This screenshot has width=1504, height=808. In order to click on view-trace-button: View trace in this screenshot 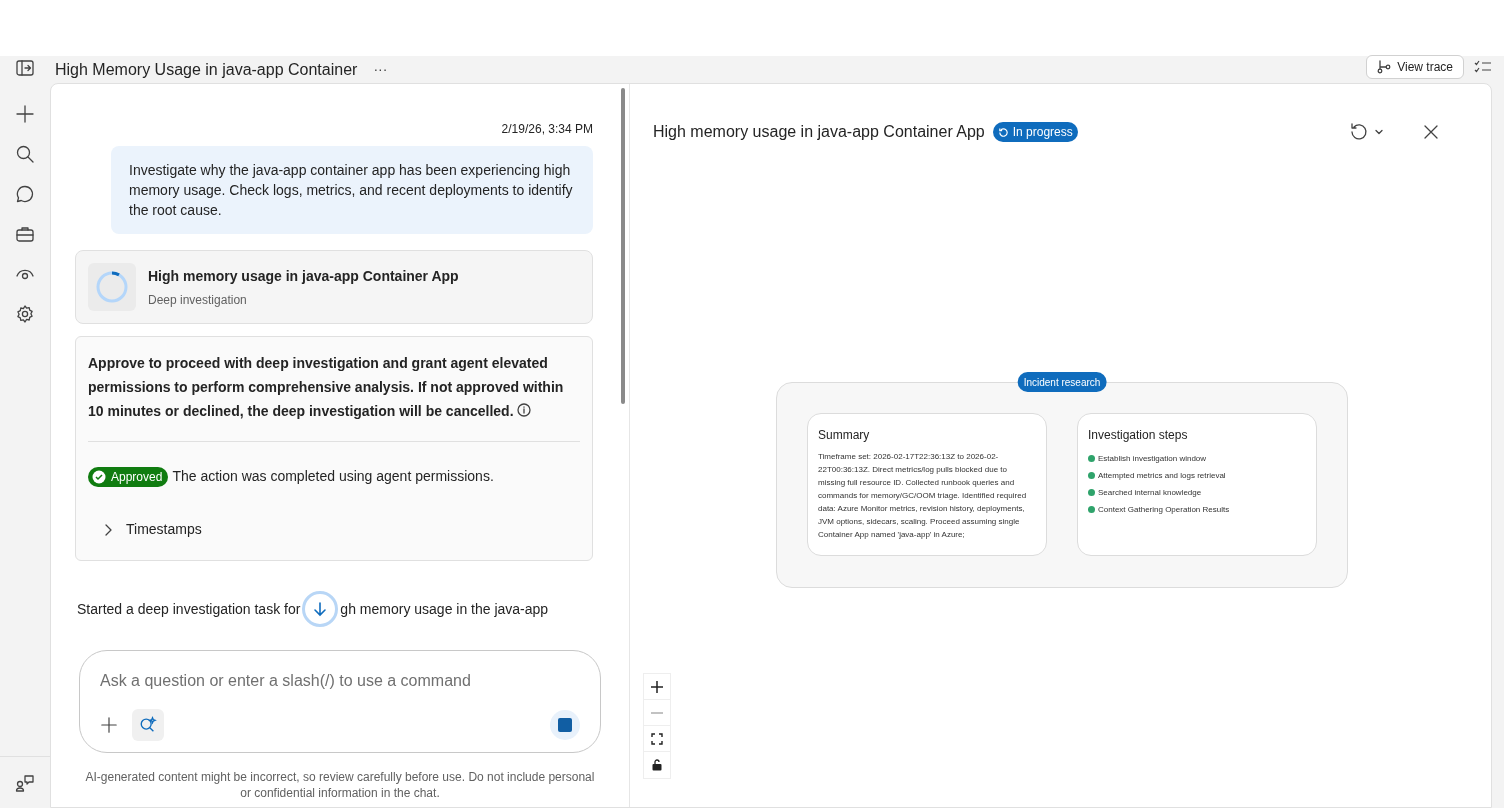, I will do `click(1415, 66)`.